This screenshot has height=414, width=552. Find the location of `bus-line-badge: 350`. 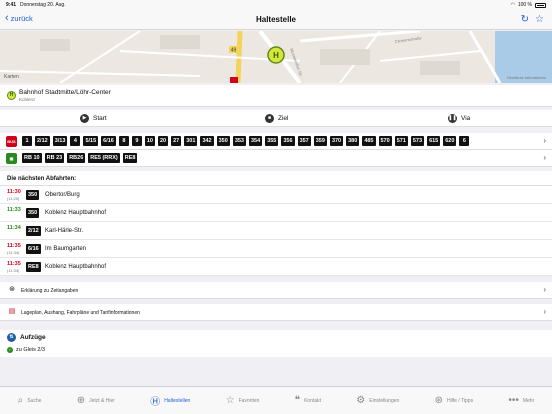

bus-line-badge: 350 is located at coordinates (223, 141).